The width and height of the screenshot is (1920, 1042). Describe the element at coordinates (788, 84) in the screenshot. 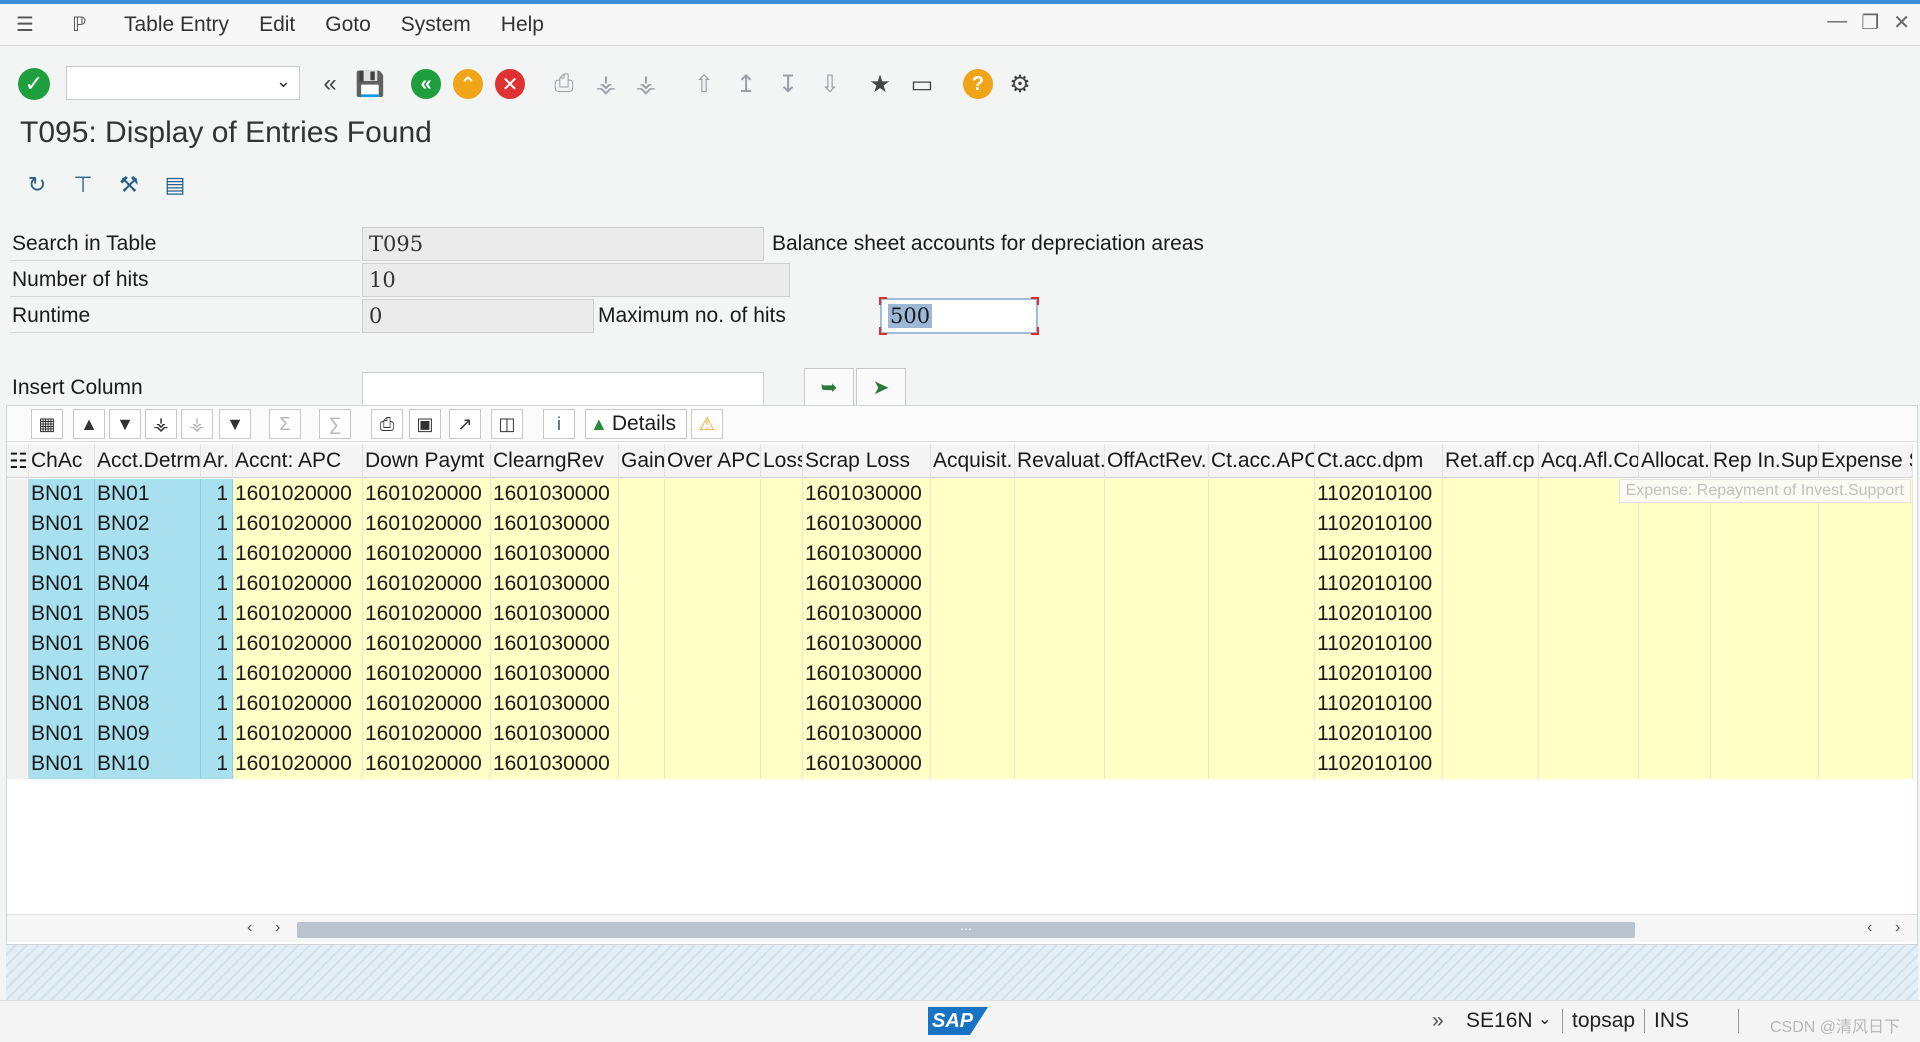

I see `next-page-icon: ↧` at that location.